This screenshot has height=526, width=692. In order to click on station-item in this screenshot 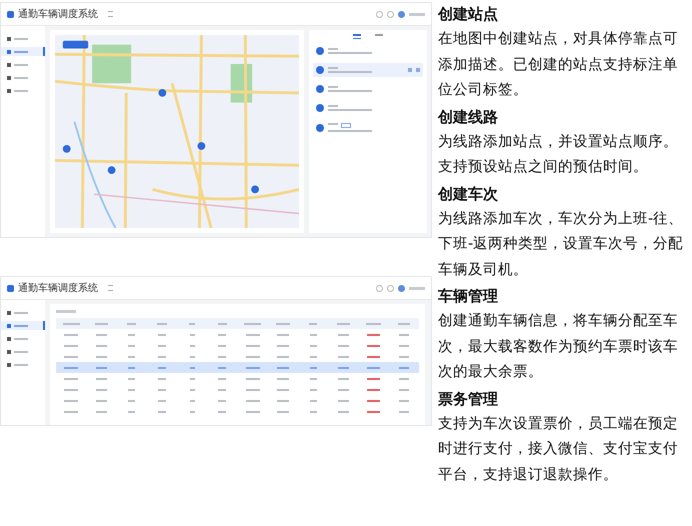, I will do `click(368, 70)`.